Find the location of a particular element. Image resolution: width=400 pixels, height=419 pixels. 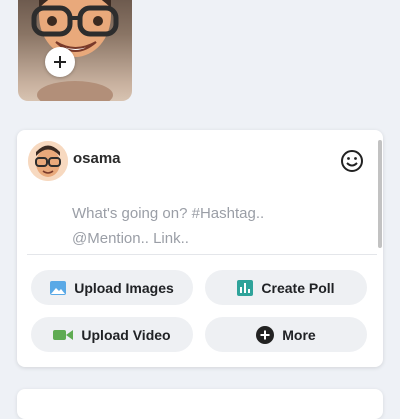

avatar is located at coordinates (48, 161).